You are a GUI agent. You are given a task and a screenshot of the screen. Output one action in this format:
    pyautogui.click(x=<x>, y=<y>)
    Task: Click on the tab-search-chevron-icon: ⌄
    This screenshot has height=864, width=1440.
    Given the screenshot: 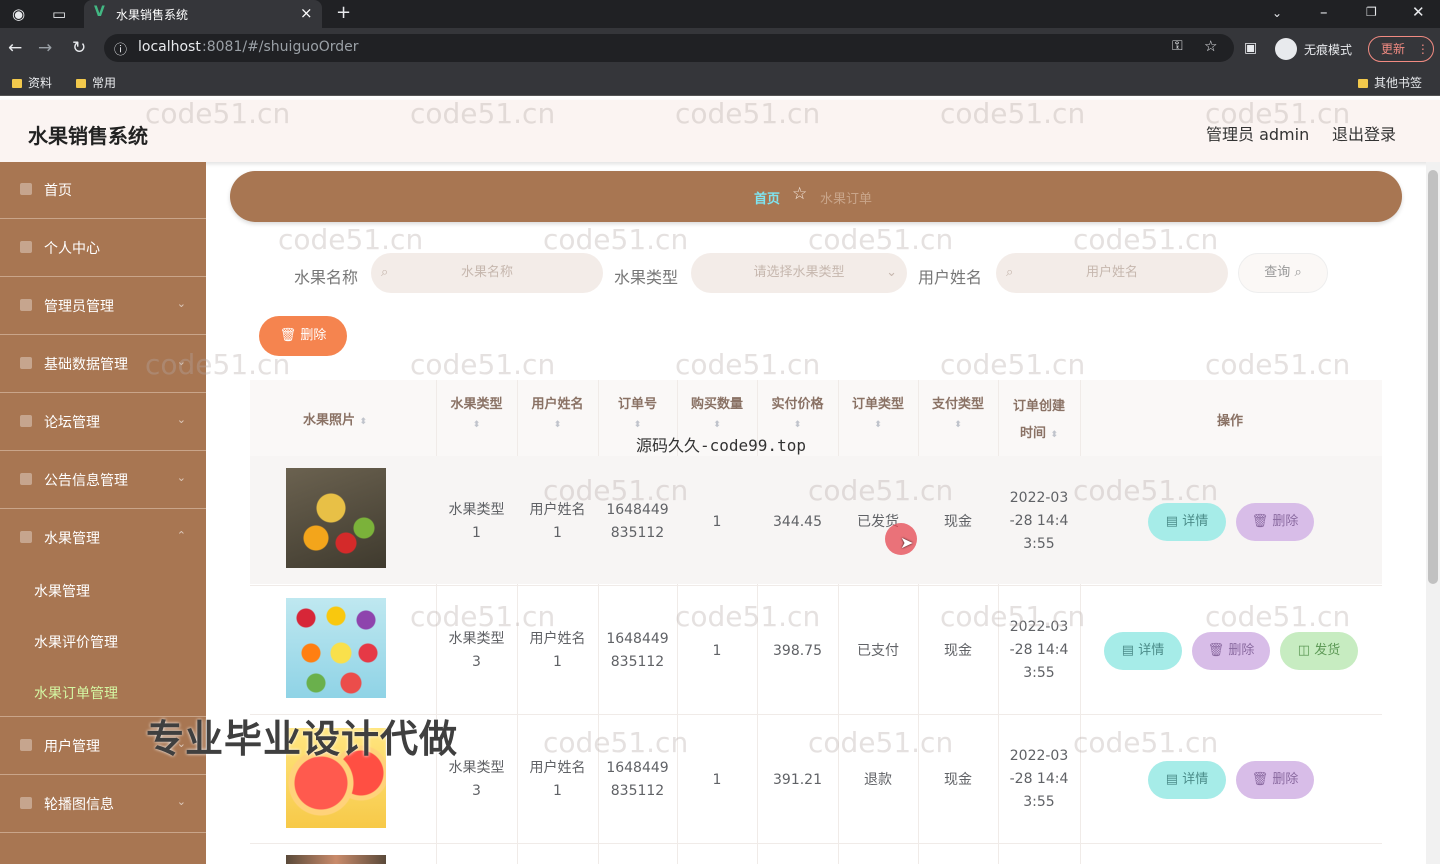 What is the action you would take?
    pyautogui.click(x=1277, y=13)
    